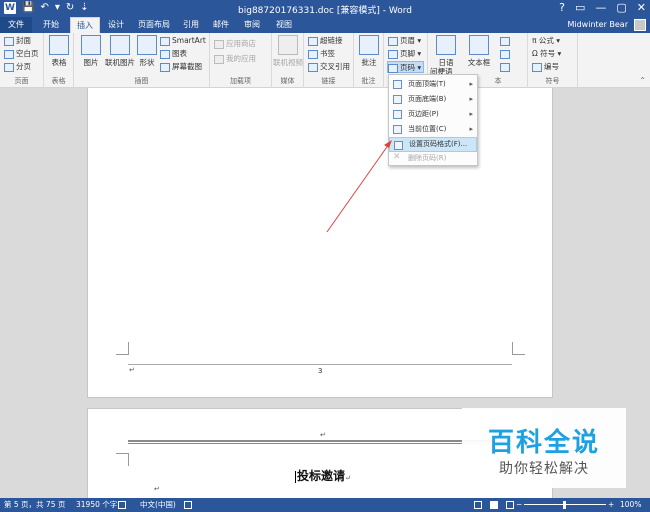 The width and height of the screenshot is (650, 512). Describe the element at coordinates (116, 25) in the screenshot. I see `tab-design: 设计` at that location.